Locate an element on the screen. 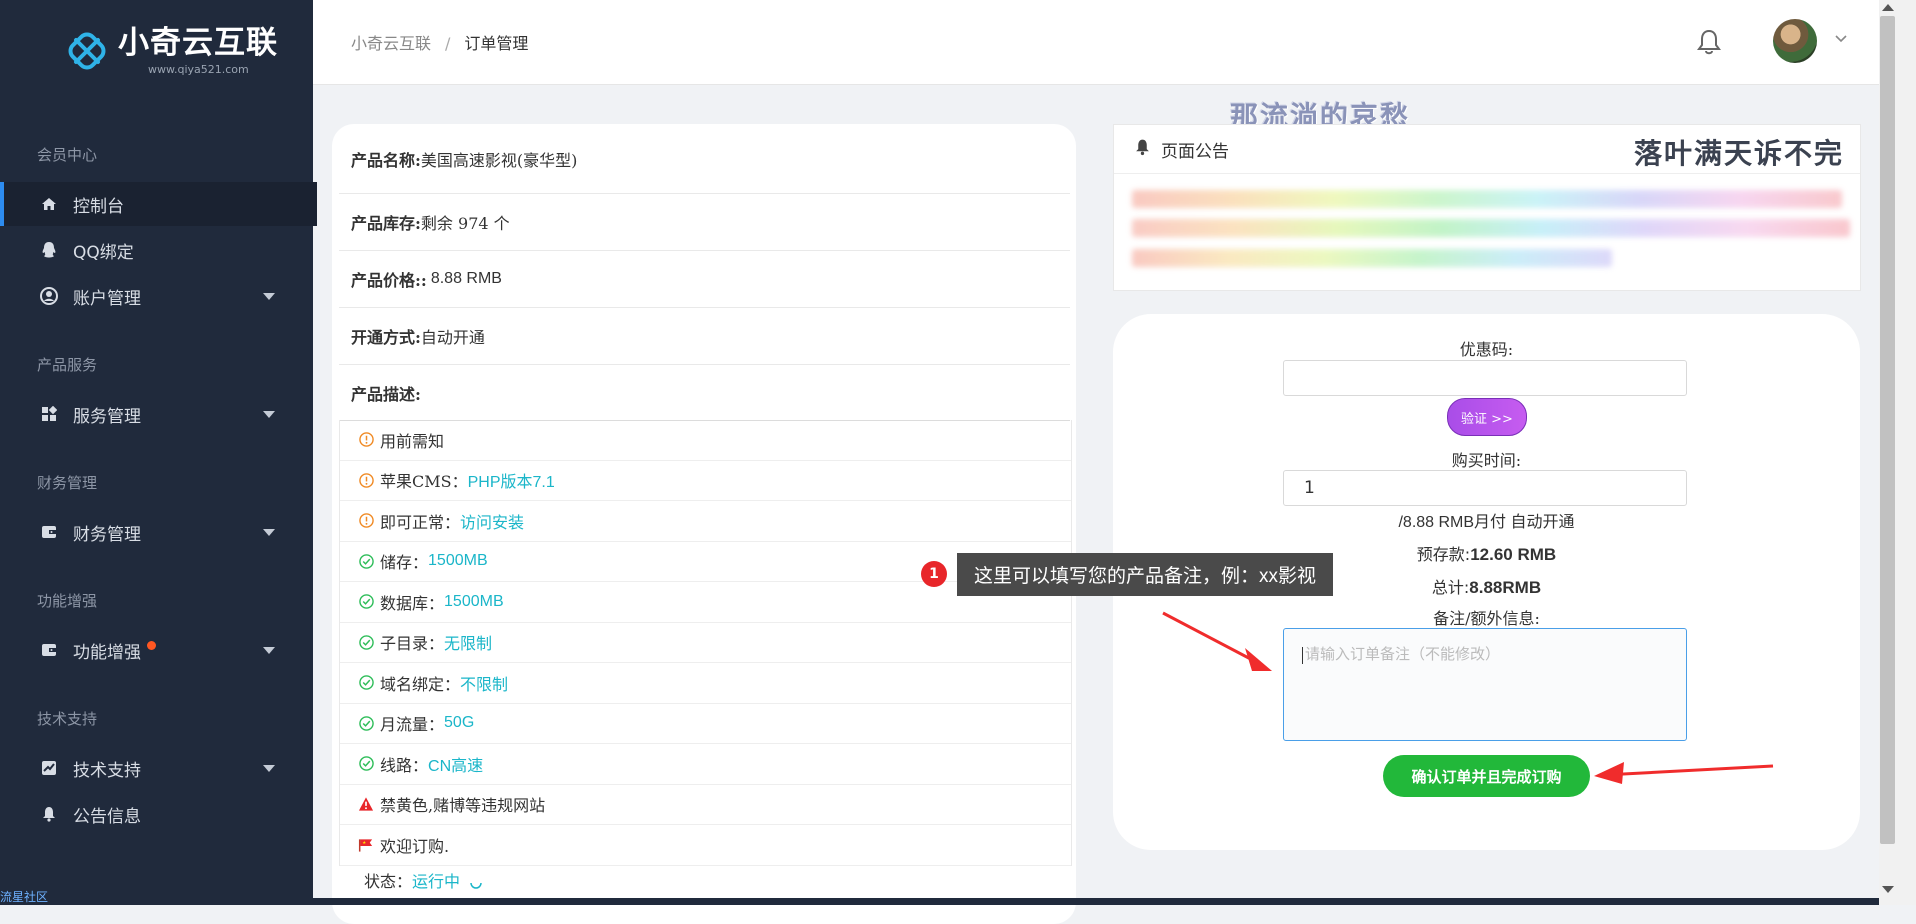 This screenshot has height=924, width=1916. feature-text: 月流量： is located at coordinates (412, 725).